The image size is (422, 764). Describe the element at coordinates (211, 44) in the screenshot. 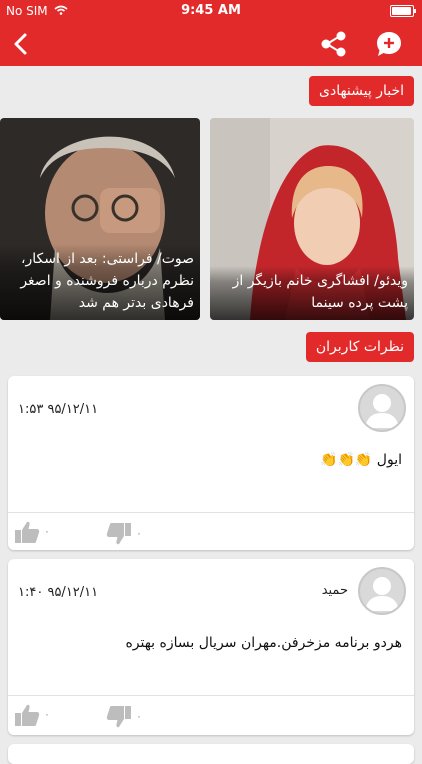

I see `nav-bar` at that location.